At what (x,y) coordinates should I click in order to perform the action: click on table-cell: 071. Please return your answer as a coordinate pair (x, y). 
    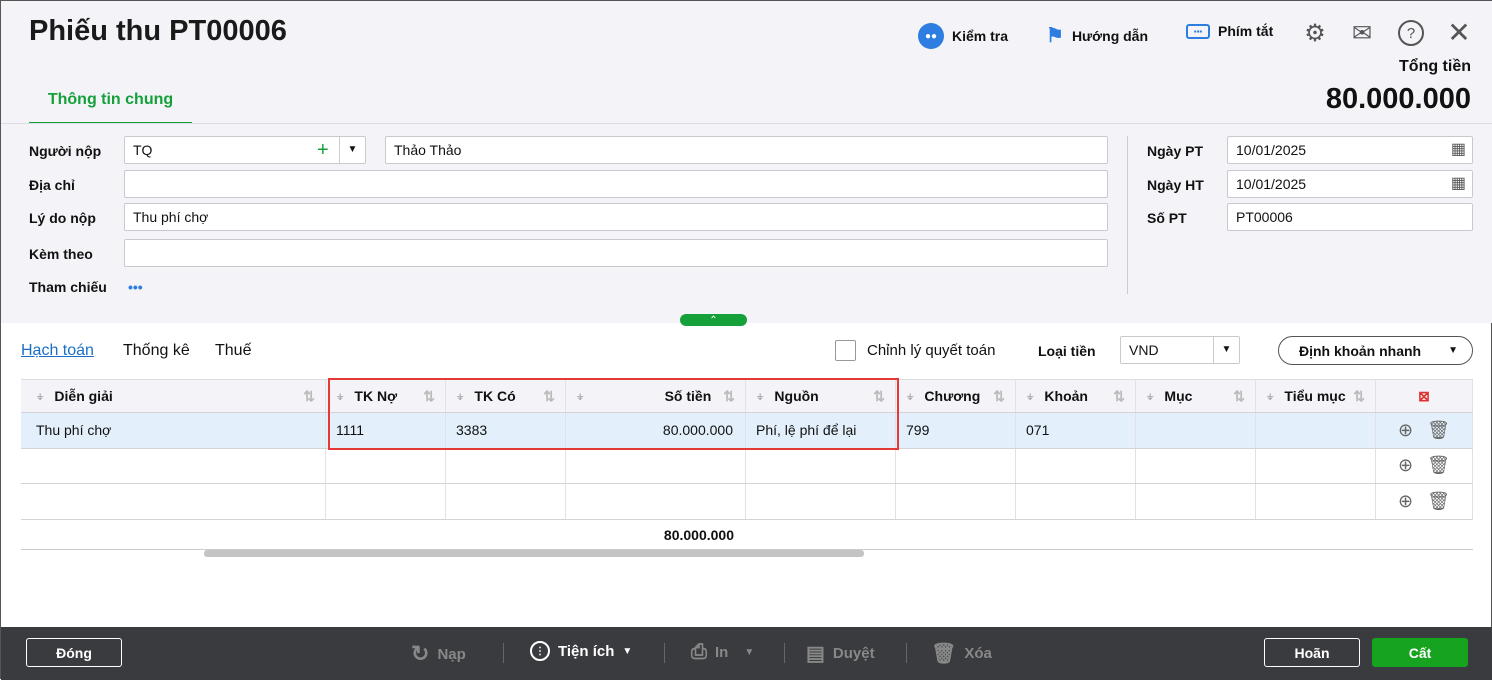
    Looking at the image, I should click on (1076, 430).